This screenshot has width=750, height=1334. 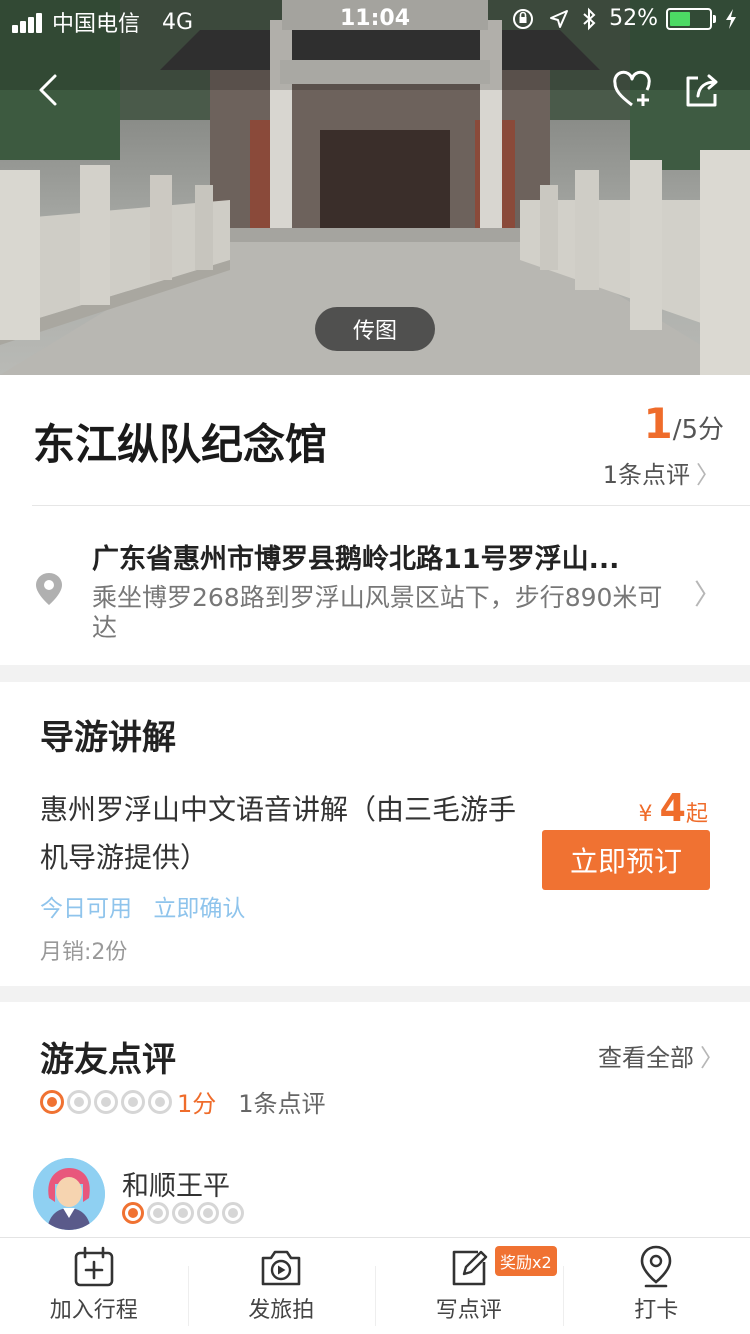 I want to click on transit-directions: 乘坐博罗268路到罗浮山风景区站下，步行890米可达, so click(x=377, y=612).